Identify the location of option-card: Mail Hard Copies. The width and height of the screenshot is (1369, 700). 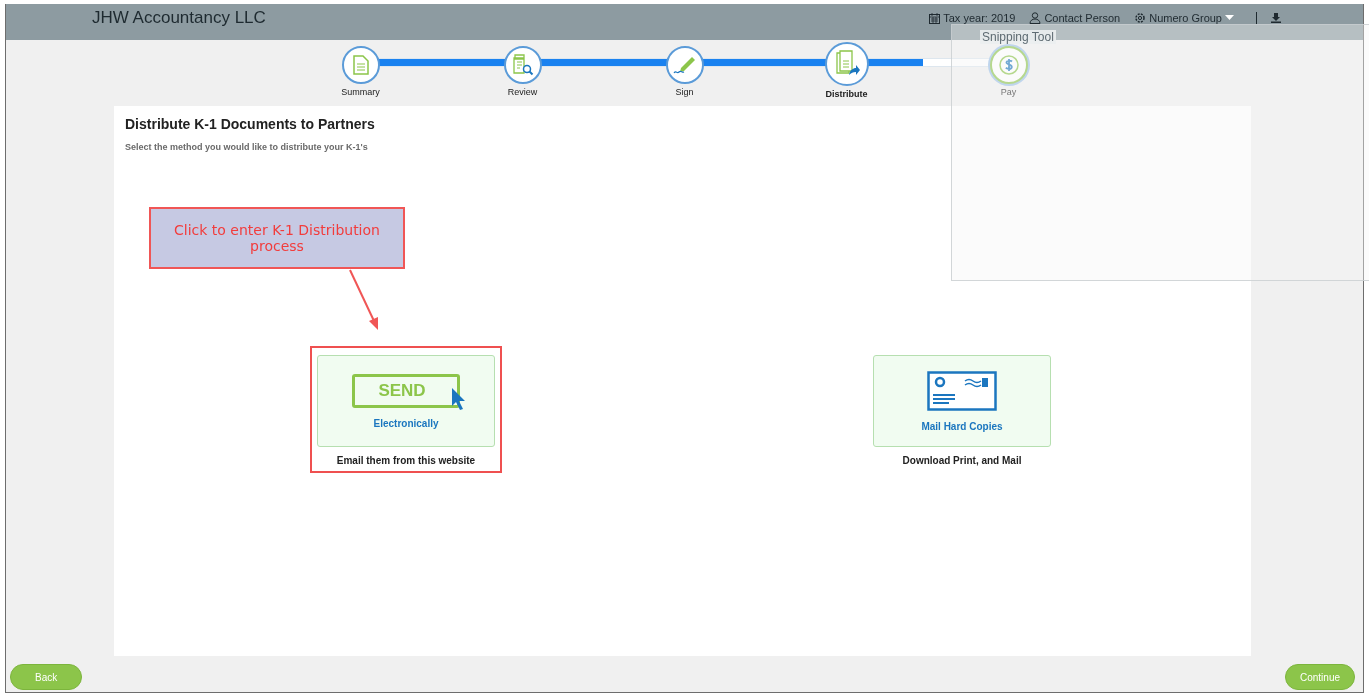
(962, 401).